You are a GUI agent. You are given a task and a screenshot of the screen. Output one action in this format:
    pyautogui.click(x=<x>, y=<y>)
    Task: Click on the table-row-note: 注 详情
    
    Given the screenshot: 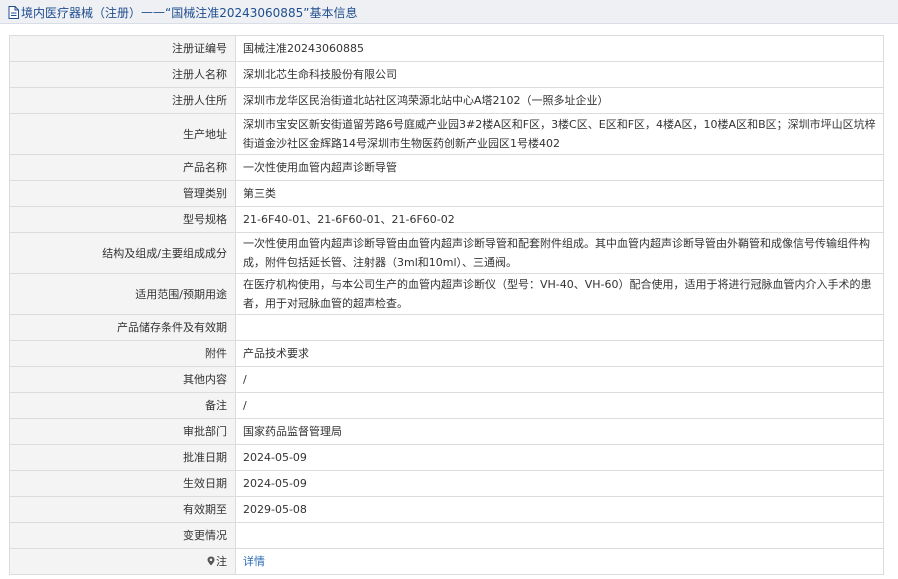 What is the action you would take?
    pyautogui.click(x=446, y=561)
    